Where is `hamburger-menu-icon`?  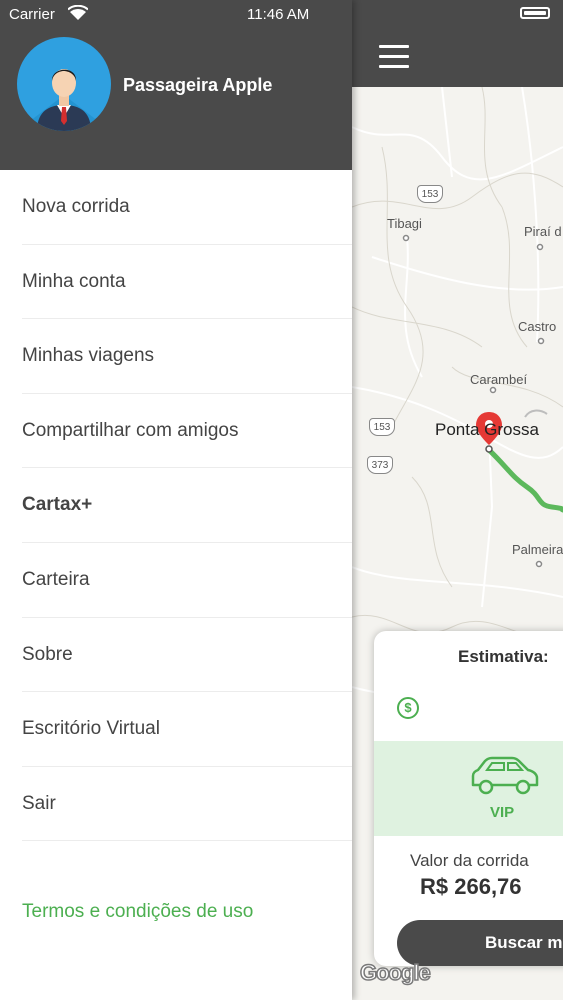
hamburger-menu-icon is located at coordinates (394, 57).